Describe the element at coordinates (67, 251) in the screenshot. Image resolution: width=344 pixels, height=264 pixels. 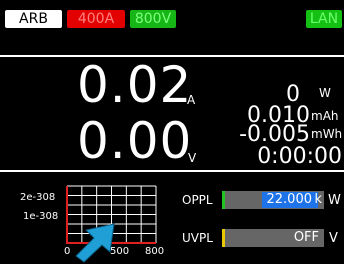
I see `x-tick-label: 0` at that location.